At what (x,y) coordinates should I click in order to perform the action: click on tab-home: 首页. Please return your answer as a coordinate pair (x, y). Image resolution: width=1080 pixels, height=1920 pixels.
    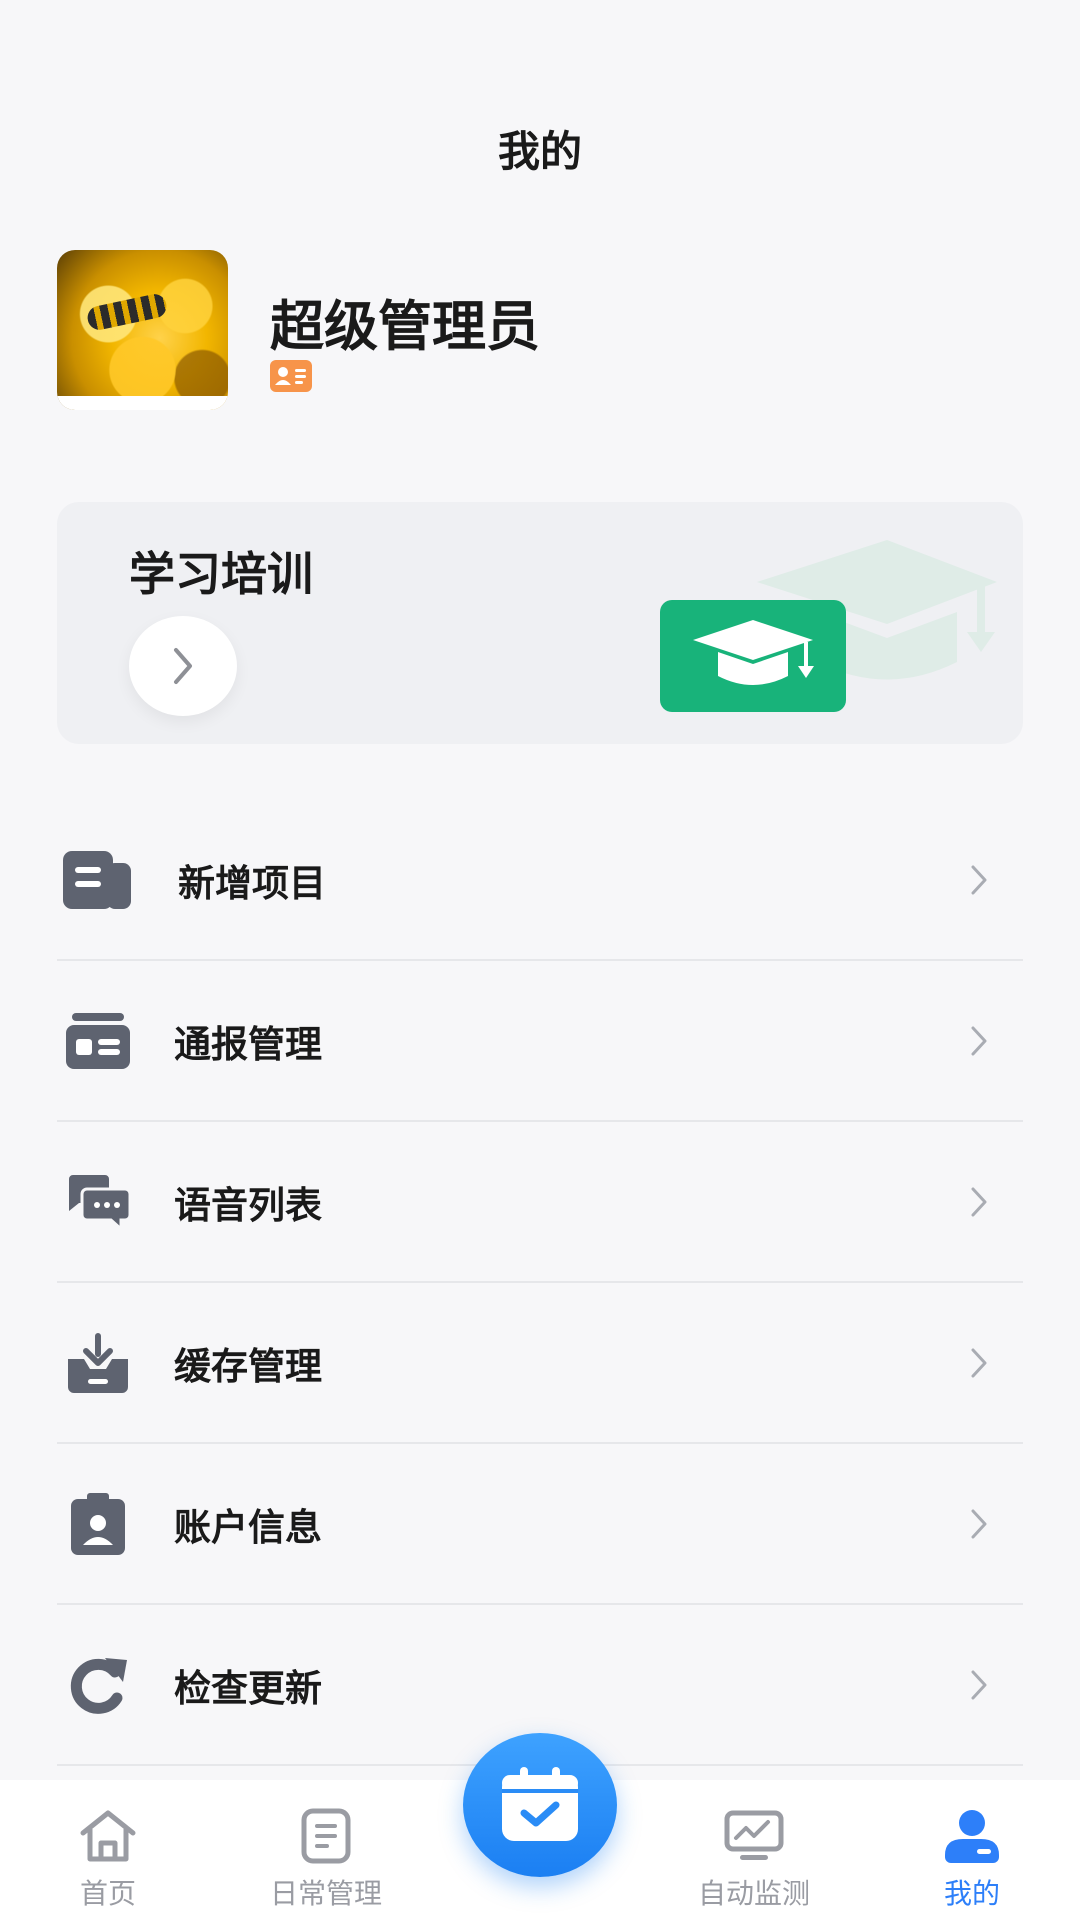
    Looking at the image, I should click on (108, 1850).